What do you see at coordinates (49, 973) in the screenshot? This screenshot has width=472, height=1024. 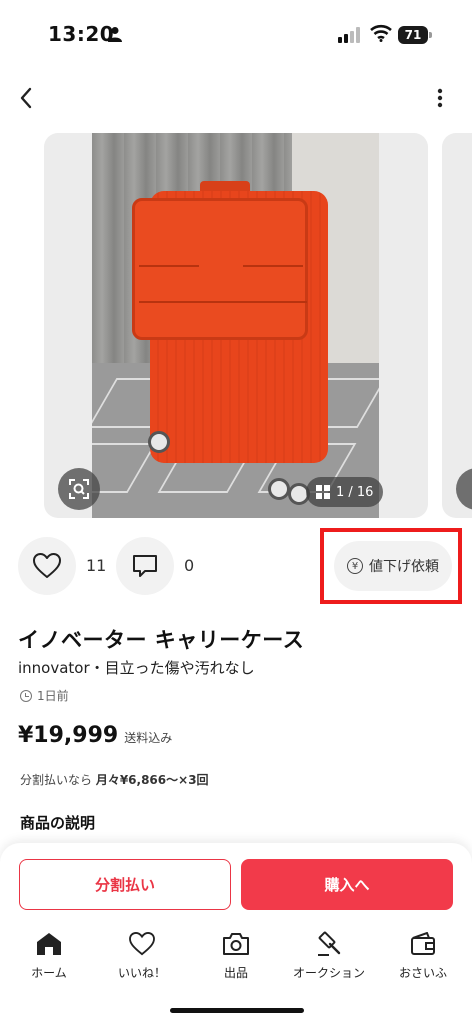 I see `tab-home-label: ホーム` at bounding box center [49, 973].